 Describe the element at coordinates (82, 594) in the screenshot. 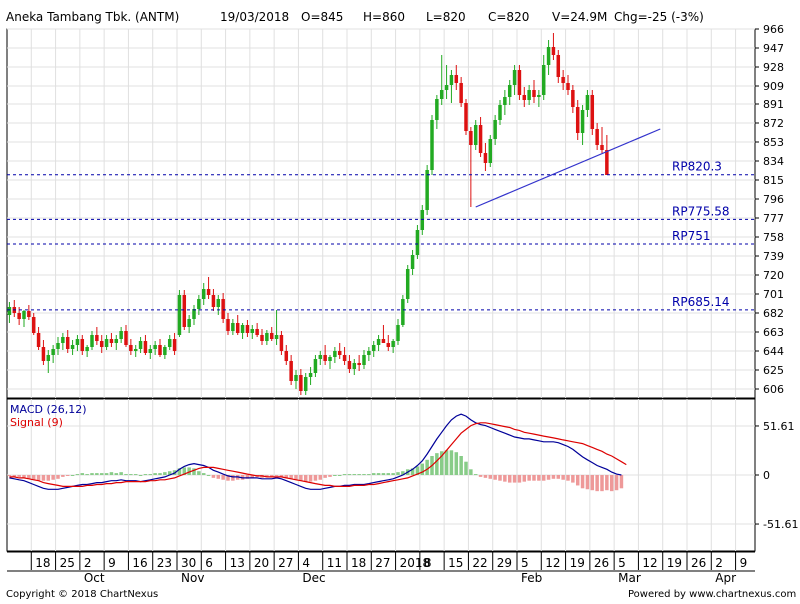

I see `copyright-text: Copyright © 2018 ChartNexus` at that location.